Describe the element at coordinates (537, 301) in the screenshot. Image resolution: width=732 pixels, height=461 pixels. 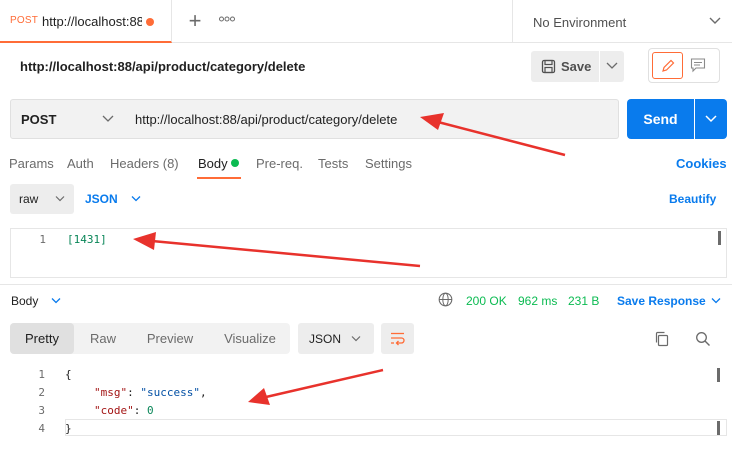
I see `response-time: 962 ms` at that location.